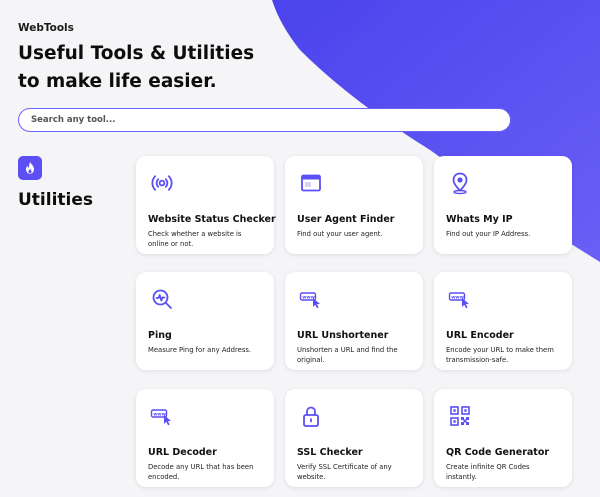  Describe the element at coordinates (488, 234) in the screenshot. I see `tool-description: Find out your IP Address.` at that location.